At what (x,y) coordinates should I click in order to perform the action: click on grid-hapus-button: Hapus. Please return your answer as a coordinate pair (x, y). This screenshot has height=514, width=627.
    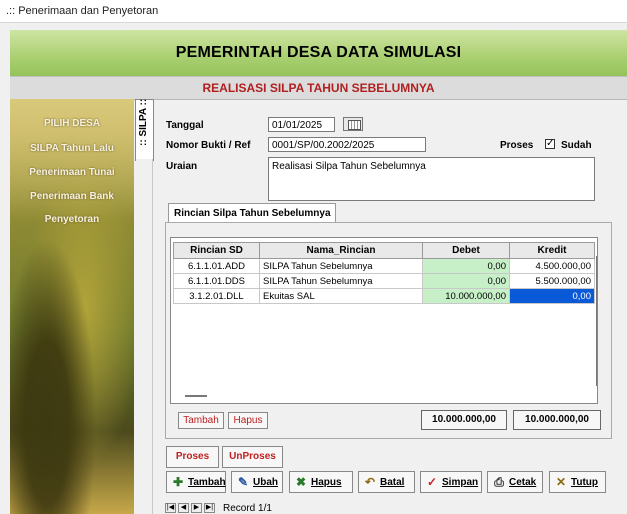
    Looking at the image, I should click on (248, 420).